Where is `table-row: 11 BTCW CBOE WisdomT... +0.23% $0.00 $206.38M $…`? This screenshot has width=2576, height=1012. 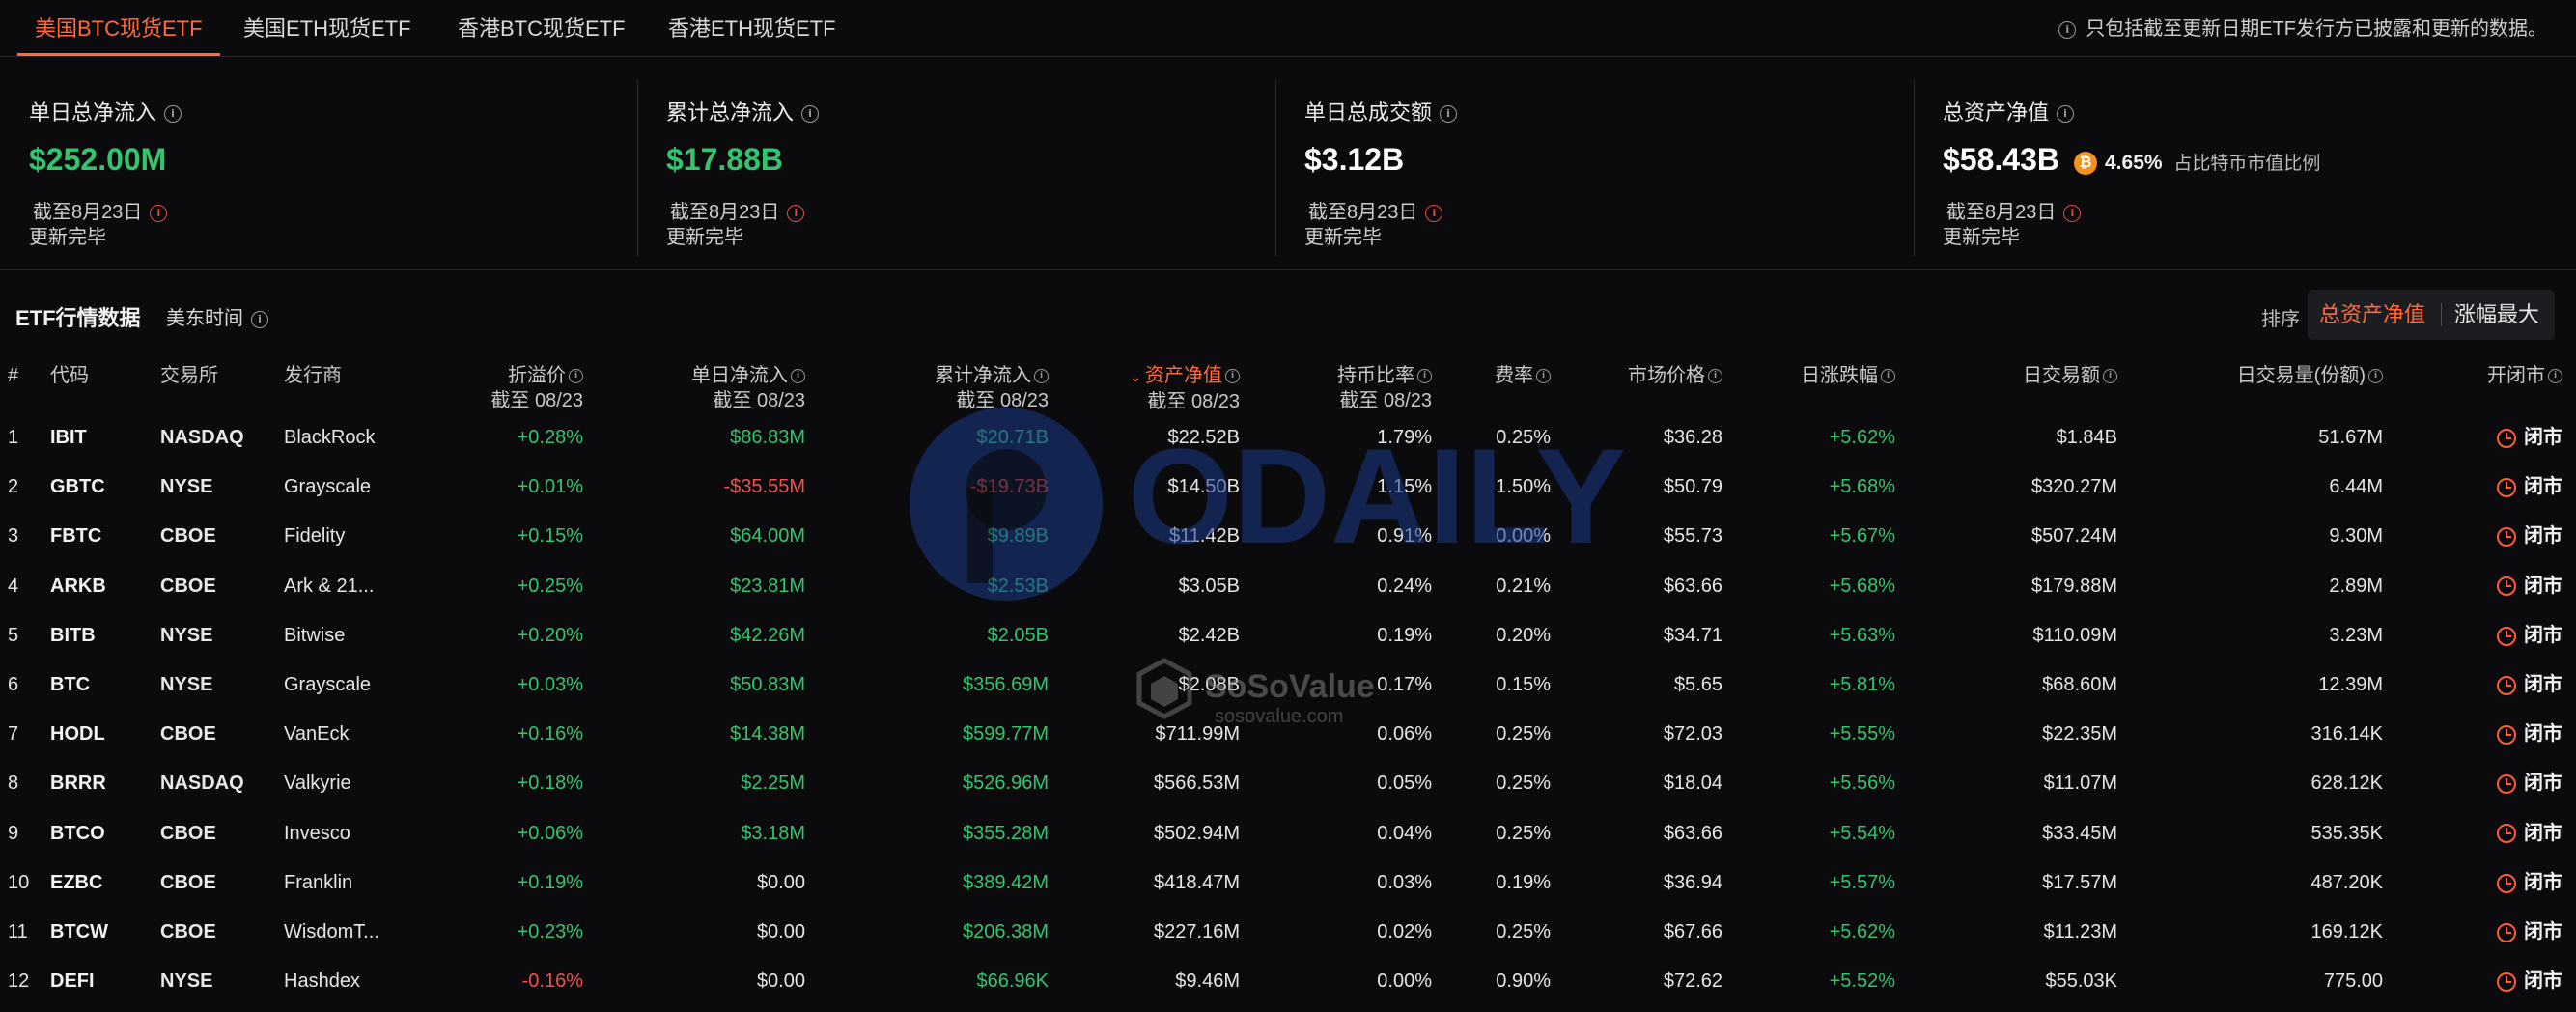 table-row: 11 BTCW CBOE WisdomT... +0.23% $0.00 $206.38M $… is located at coordinates (1288, 932).